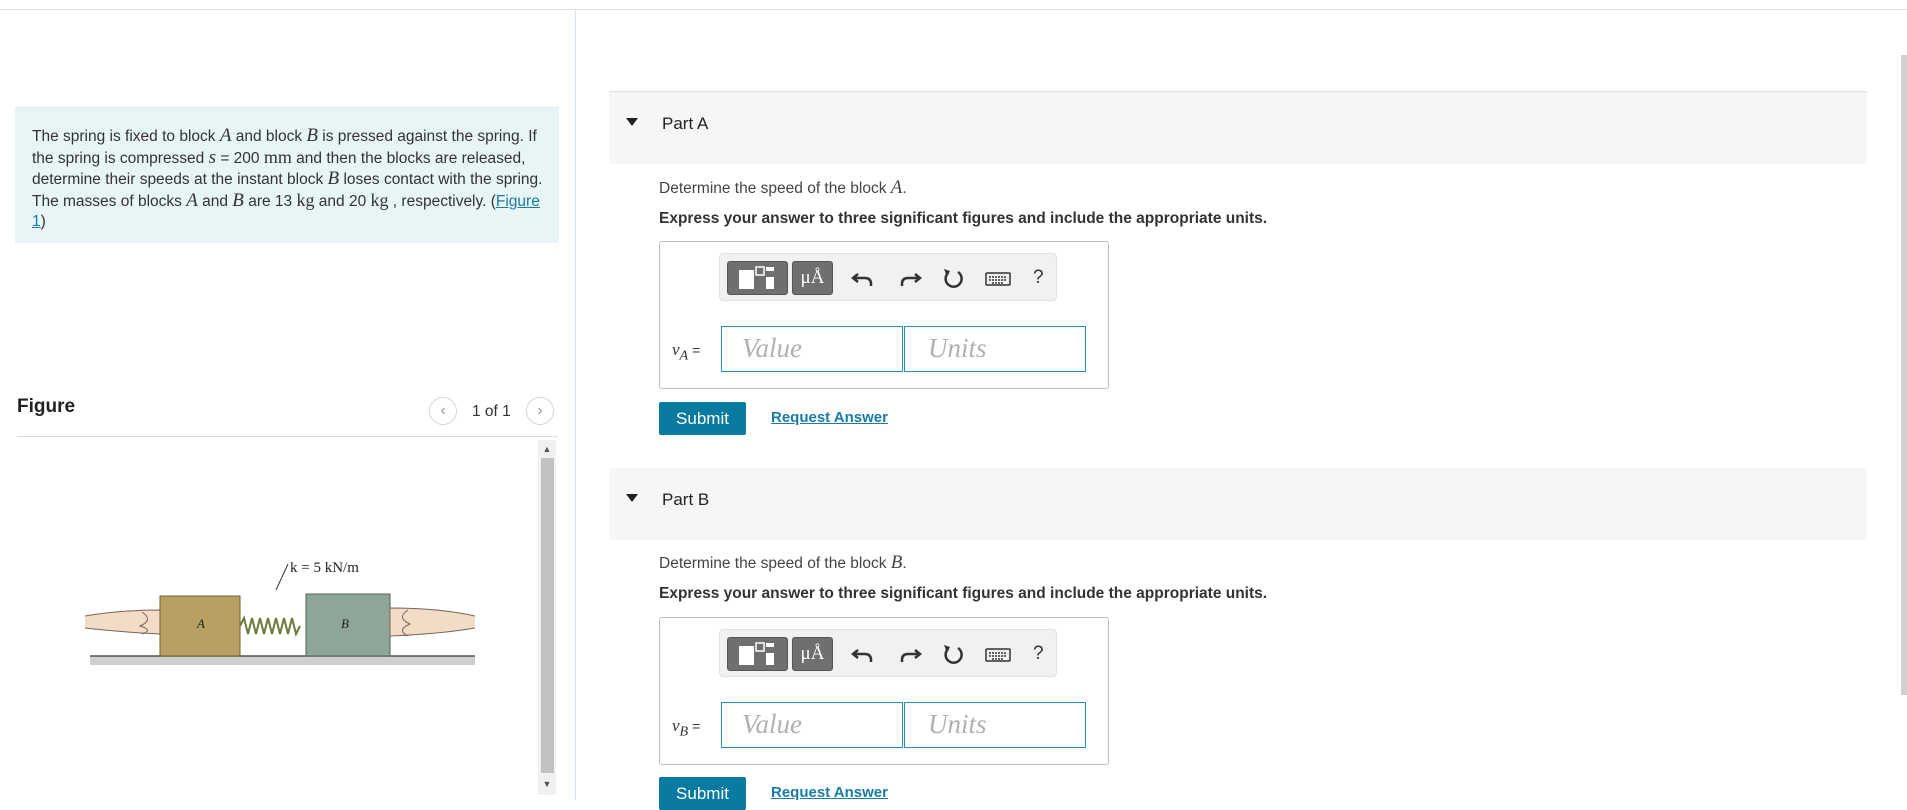  What do you see at coordinates (270, 626) in the screenshot?
I see `spring` at bounding box center [270, 626].